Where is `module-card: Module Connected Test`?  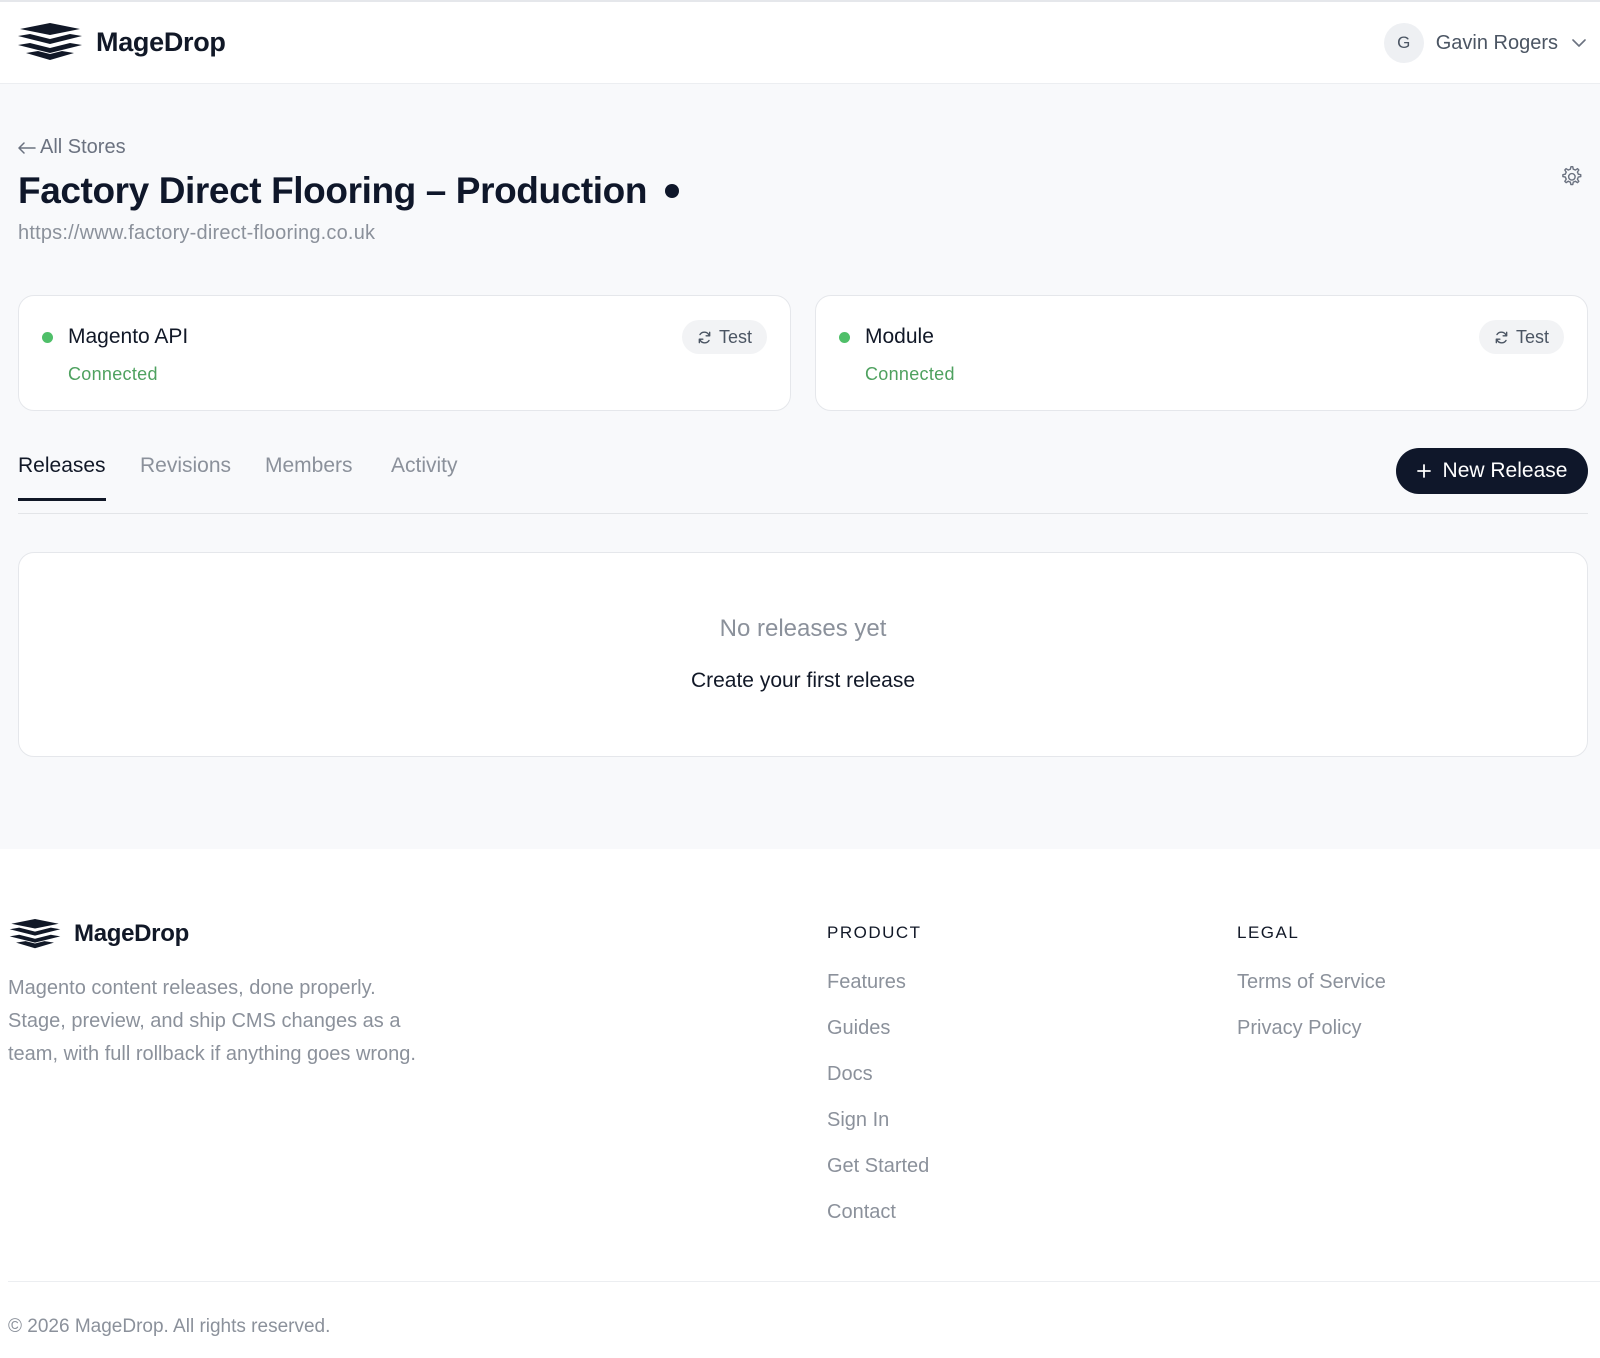 module-card: Module Connected Test is located at coordinates (1201, 353).